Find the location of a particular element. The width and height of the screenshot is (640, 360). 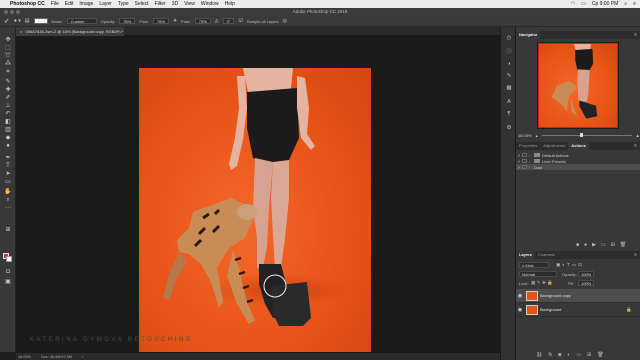

wifi-icon: ◠ is located at coordinates (573, 4).